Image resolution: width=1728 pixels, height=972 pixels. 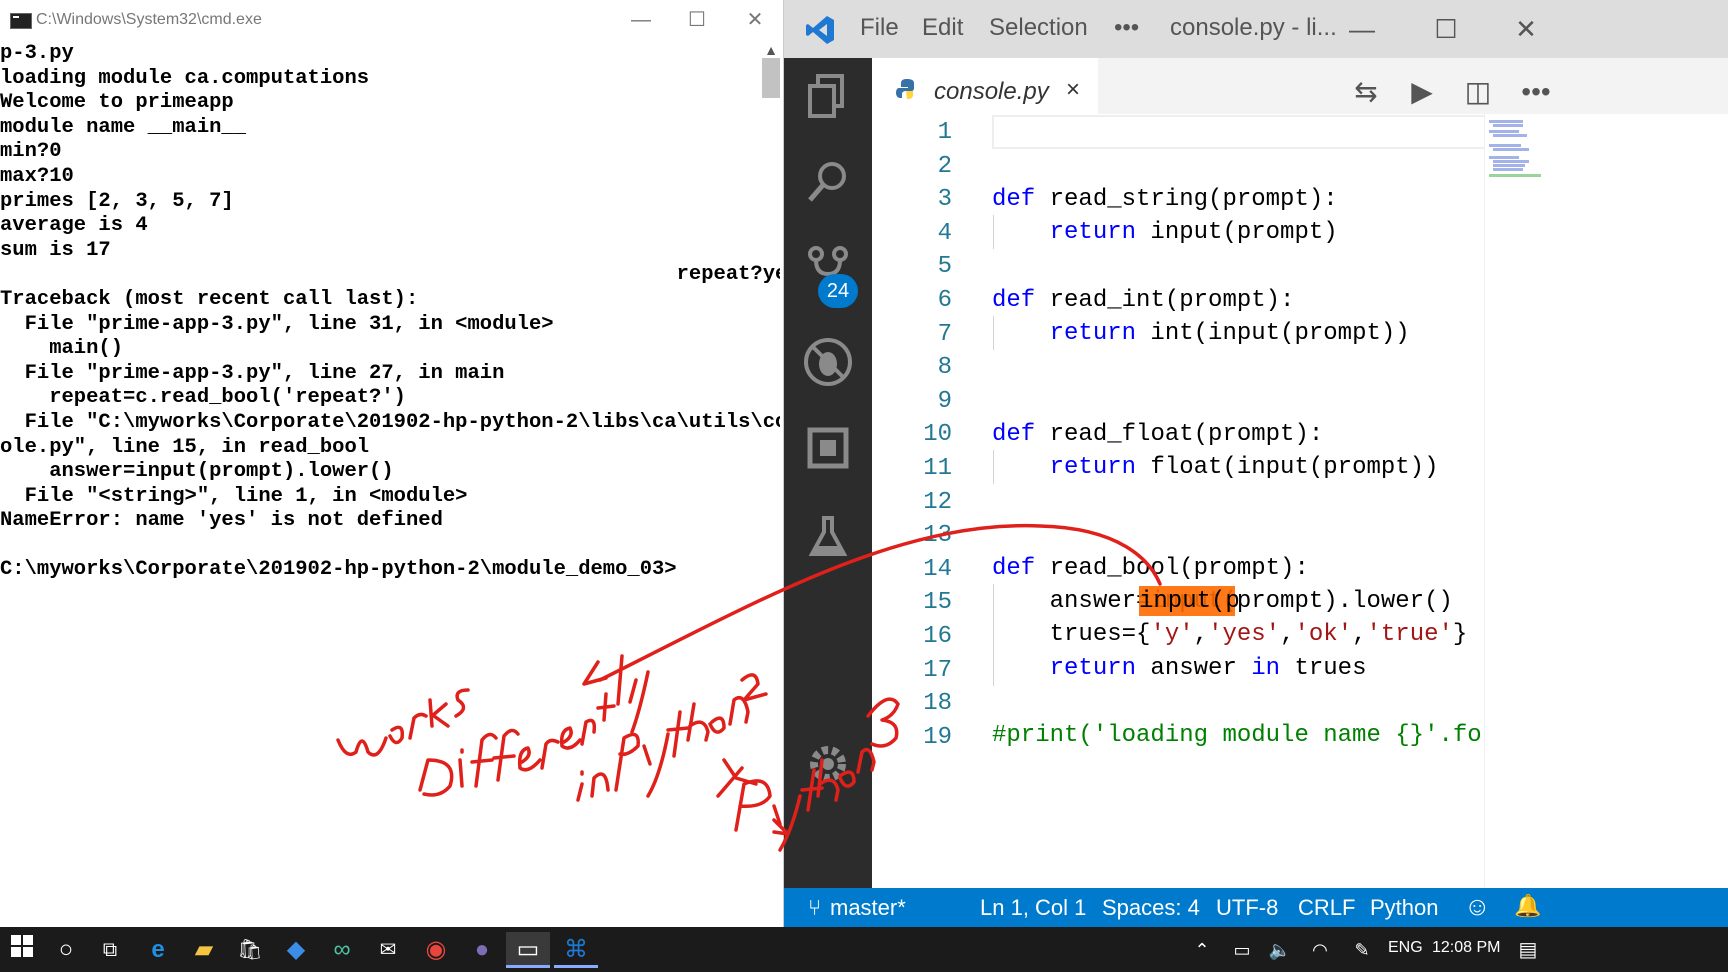 What do you see at coordinates (66, 950) in the screenshot?
I see `cortana-search-icon: ○` at bounding box center [66, 950].